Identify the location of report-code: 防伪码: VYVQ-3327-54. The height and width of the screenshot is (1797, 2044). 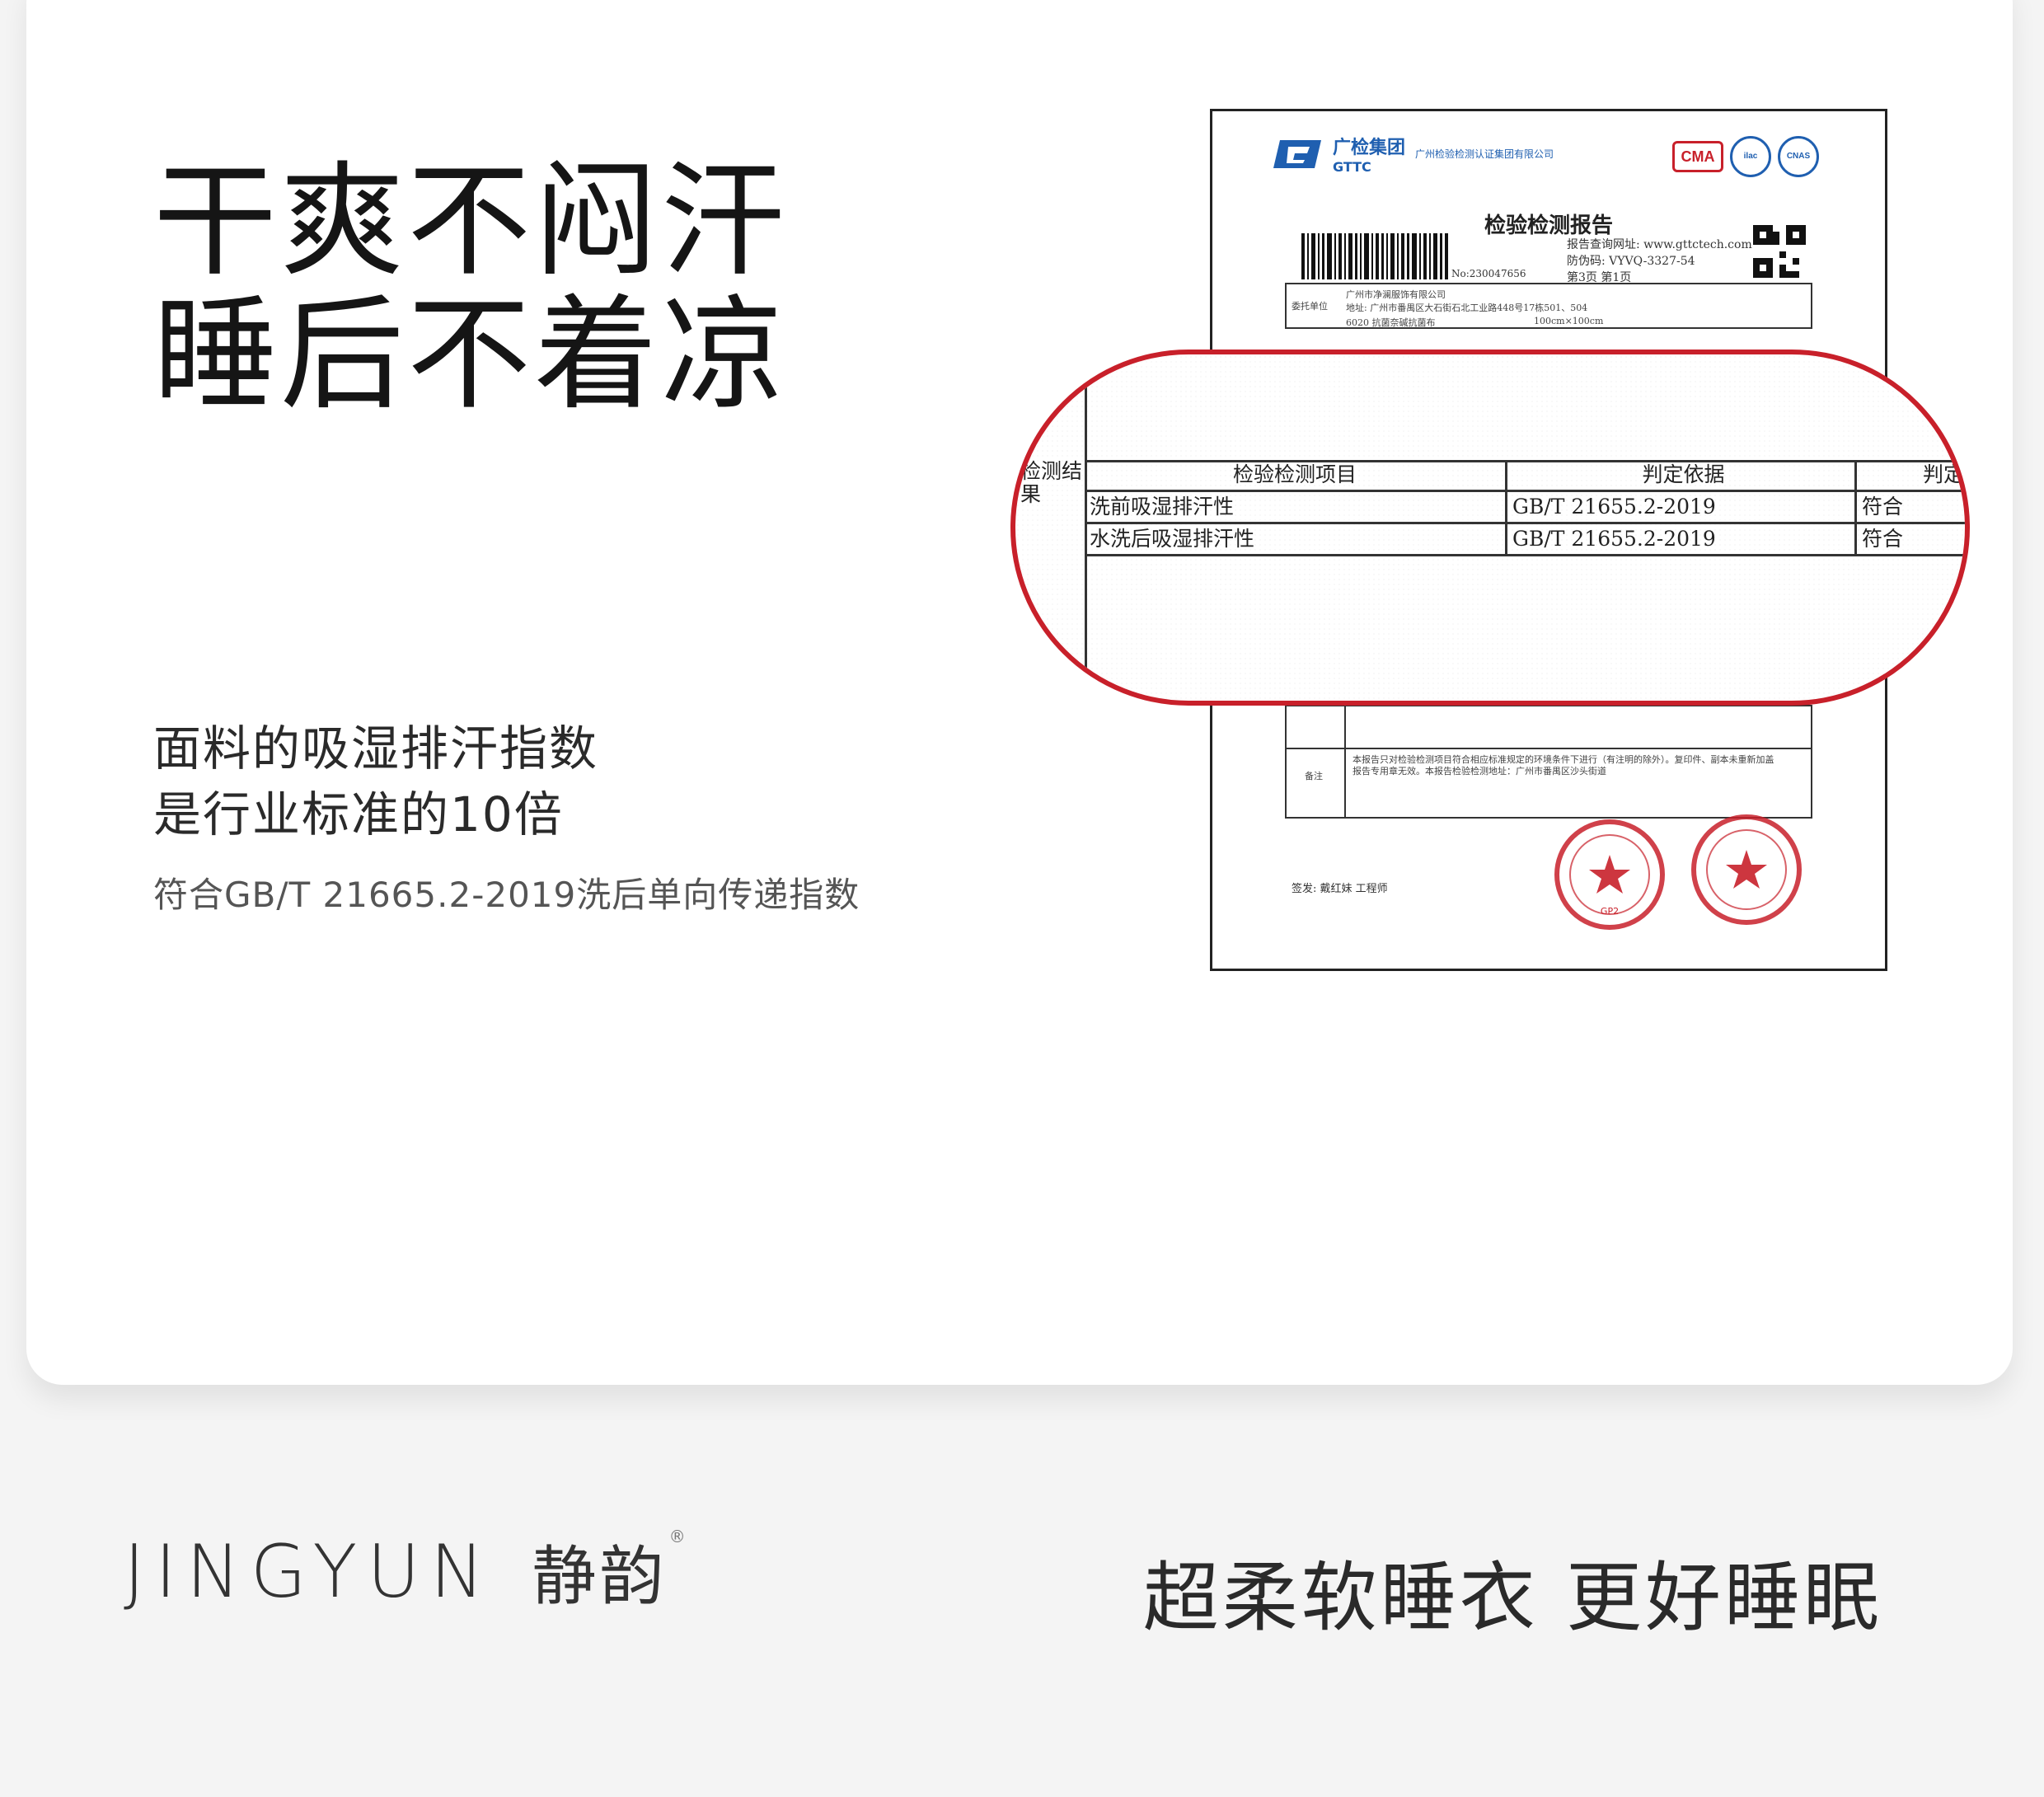
(1631, 261).